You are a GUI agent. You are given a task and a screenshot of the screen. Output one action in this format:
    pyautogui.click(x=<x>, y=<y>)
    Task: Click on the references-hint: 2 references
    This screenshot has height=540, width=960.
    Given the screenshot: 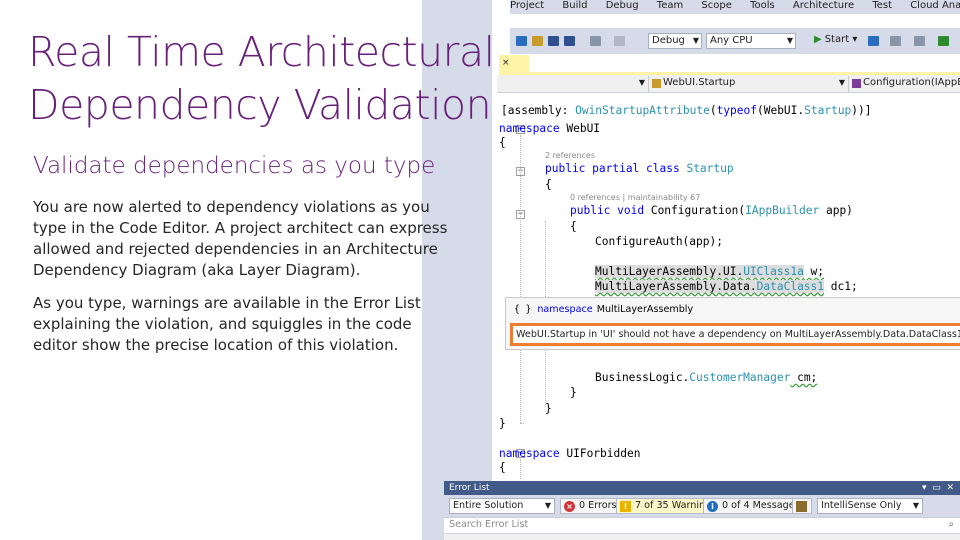 What is the action you would take?
    pyautogui.click(x=570, y=155)
    